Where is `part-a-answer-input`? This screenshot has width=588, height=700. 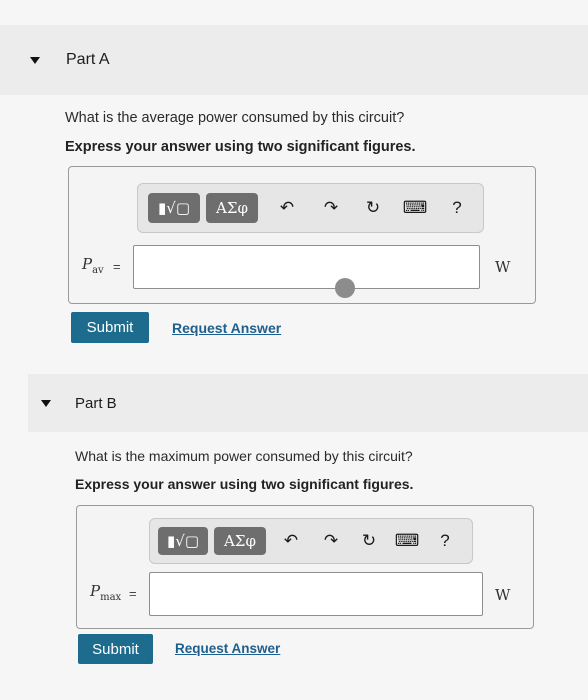 part-a-answer-input is located at coordinates (306, 267).